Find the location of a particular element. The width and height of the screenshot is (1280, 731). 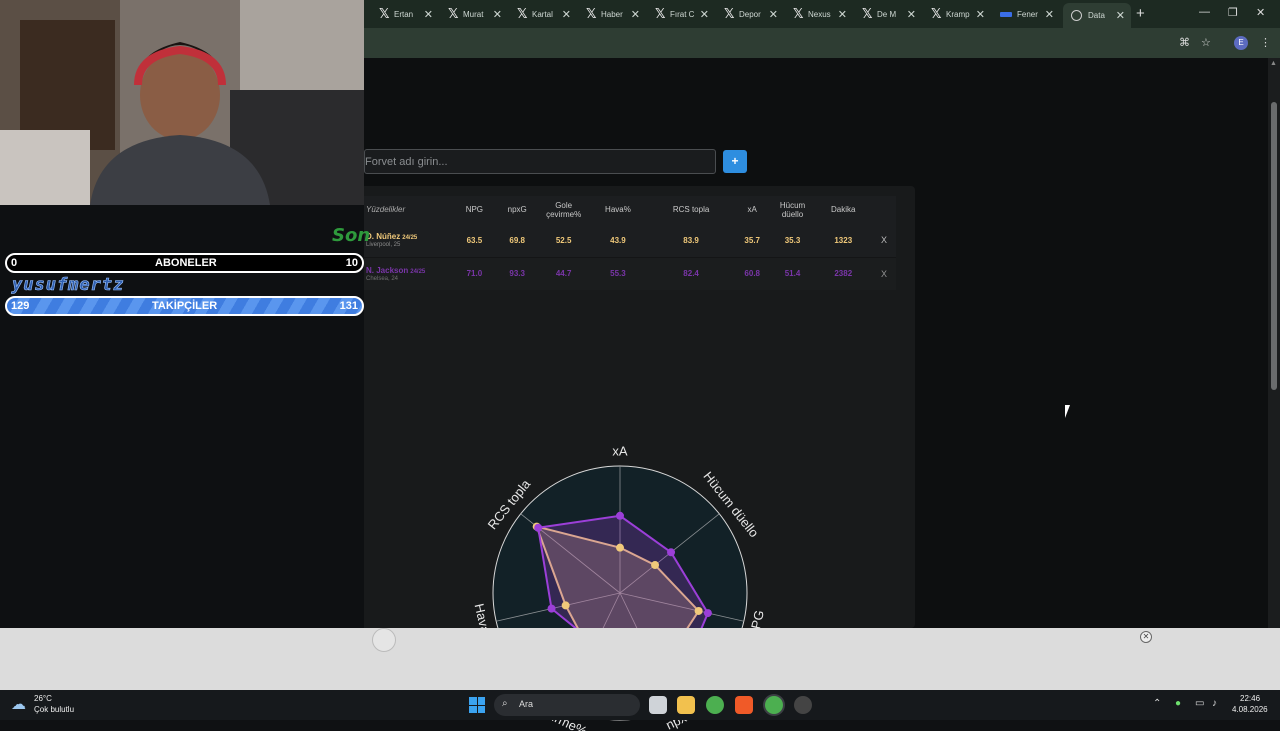

subs-goal: 10 is located at coordinates (351, 263).